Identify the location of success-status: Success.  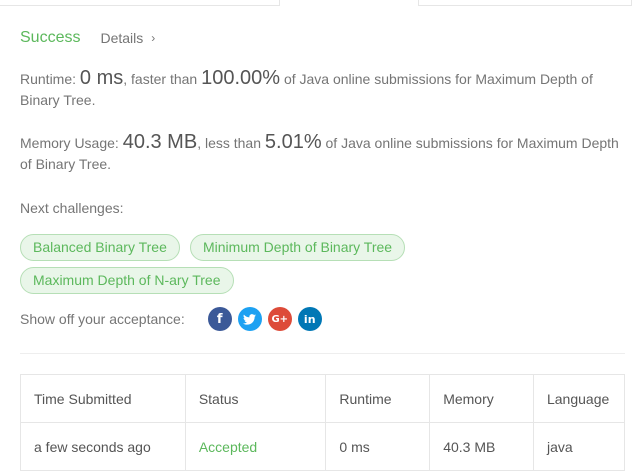
(50, 37).